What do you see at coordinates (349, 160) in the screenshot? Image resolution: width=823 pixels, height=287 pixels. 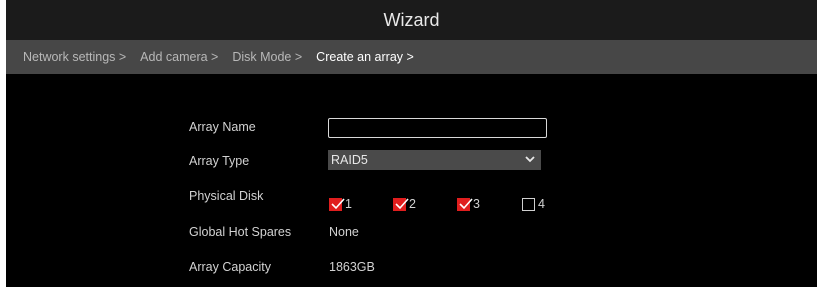 I see `array-type-value: RAID5` at bounding box center [349, 160].